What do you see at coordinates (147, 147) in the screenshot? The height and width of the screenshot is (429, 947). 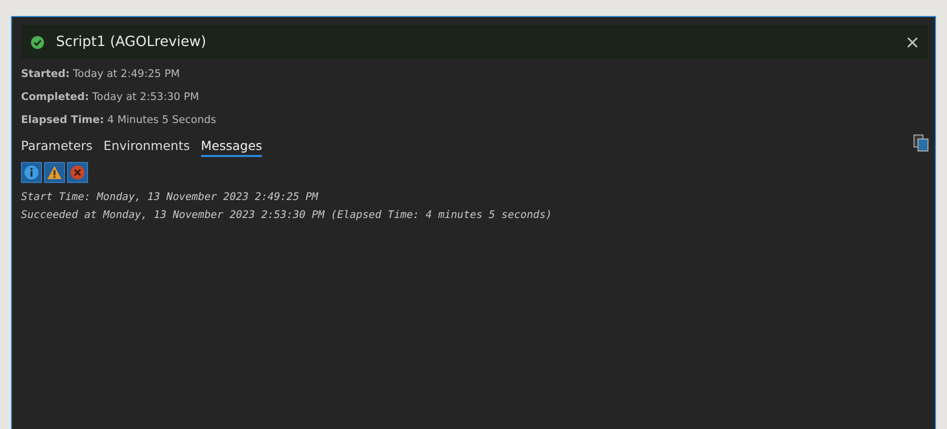 I see `tab: Environments` at bounding box center [147, 147].